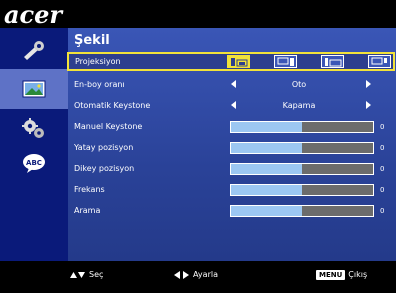  I want to click on manual-keystone-slider, so click(302, 127).